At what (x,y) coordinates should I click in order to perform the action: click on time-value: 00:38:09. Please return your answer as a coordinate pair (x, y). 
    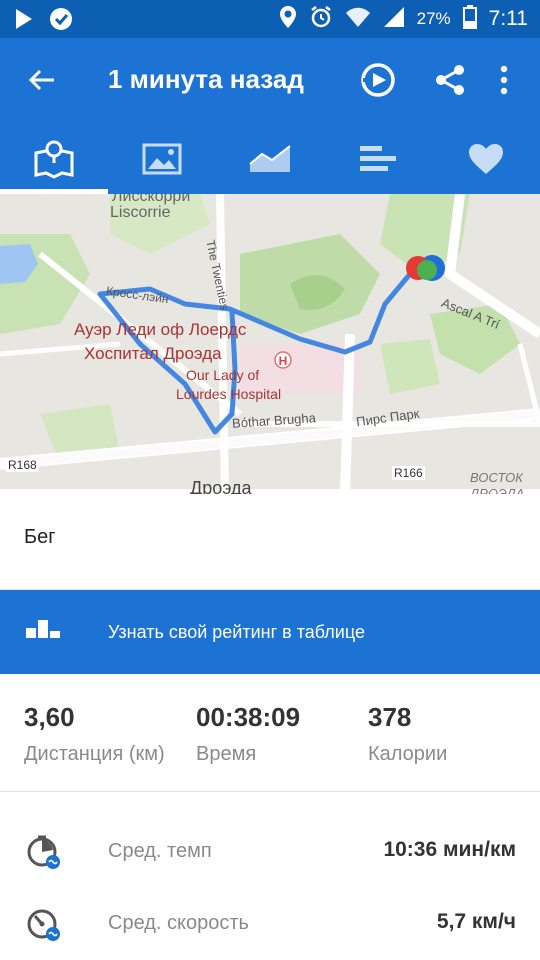
    Looking at the image, I should click on (248, 717).